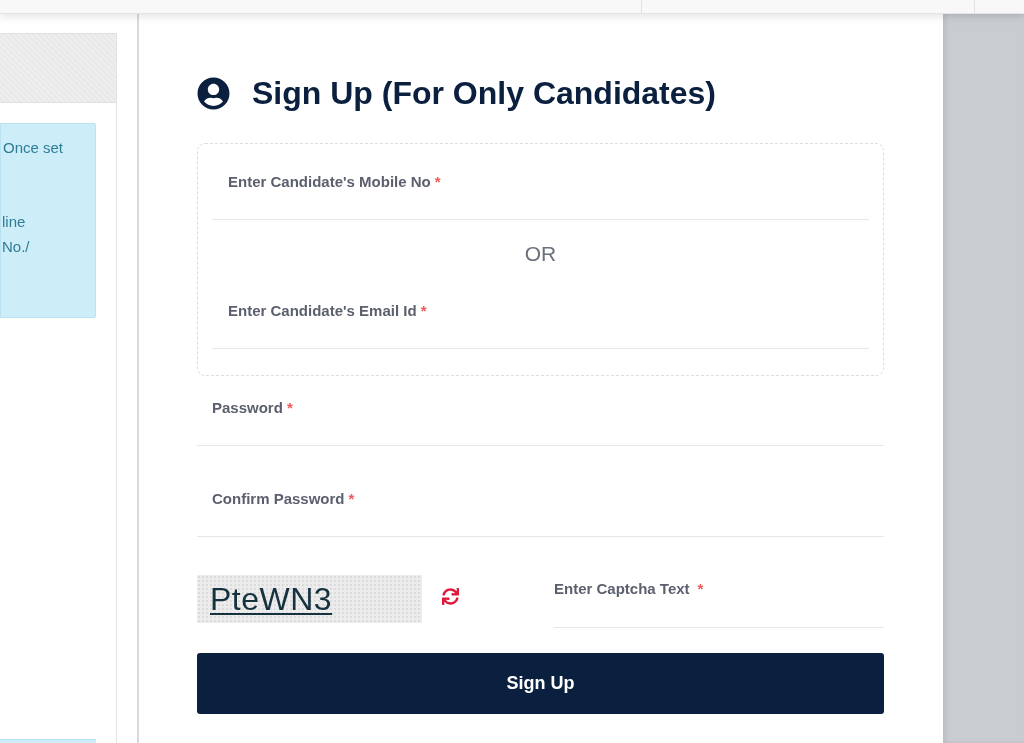 This screenshot has height=743, width=1024. I want to click on form-title: Sign Up (For Only Candidates), so click(484, 93).